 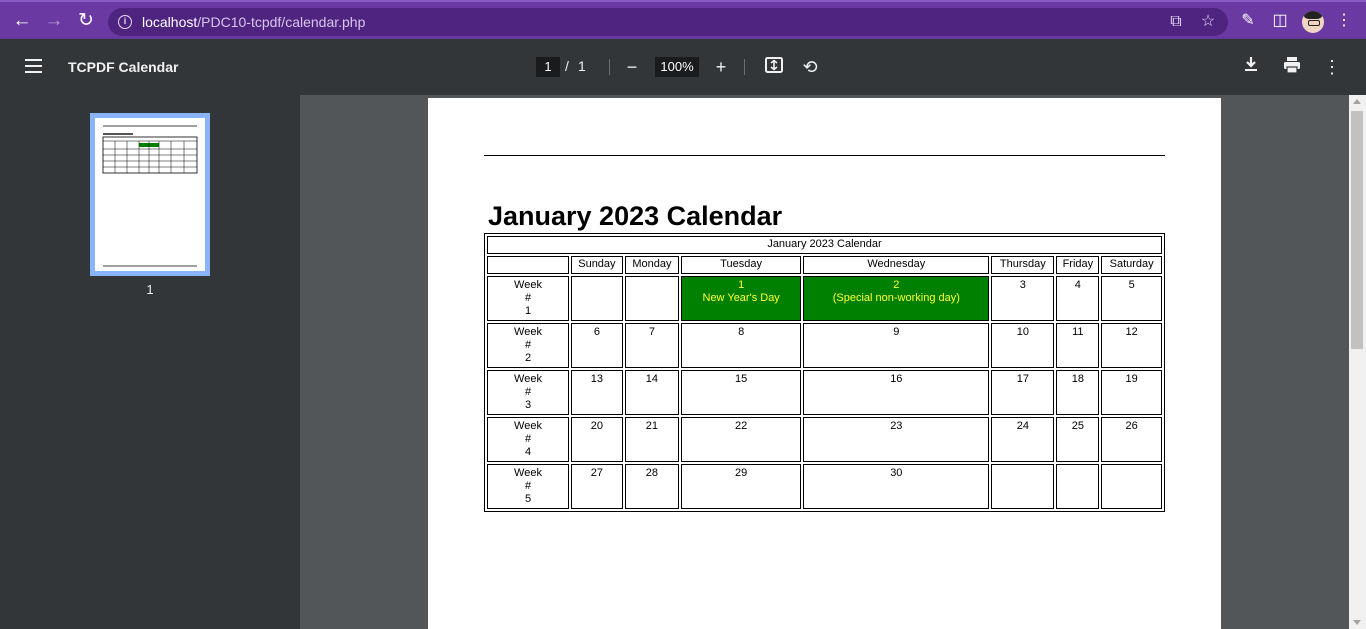 What do you see at coordinates (597, 473) in the screenshot?
I see `day-number: 27` at bounding box center [597, 473].